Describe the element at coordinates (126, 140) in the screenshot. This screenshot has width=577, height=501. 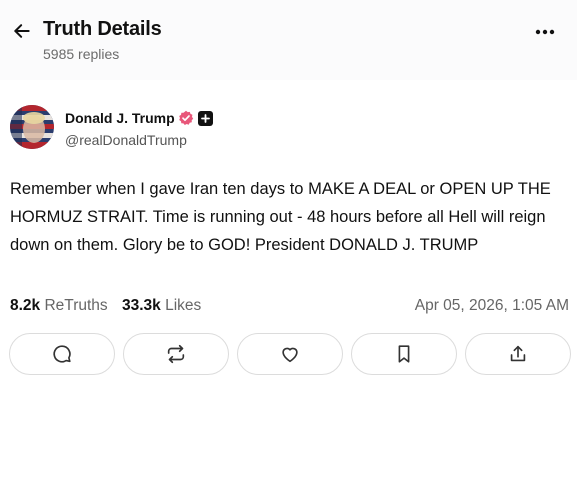
I see `author-handle: @realDonaldTrump` at that location.